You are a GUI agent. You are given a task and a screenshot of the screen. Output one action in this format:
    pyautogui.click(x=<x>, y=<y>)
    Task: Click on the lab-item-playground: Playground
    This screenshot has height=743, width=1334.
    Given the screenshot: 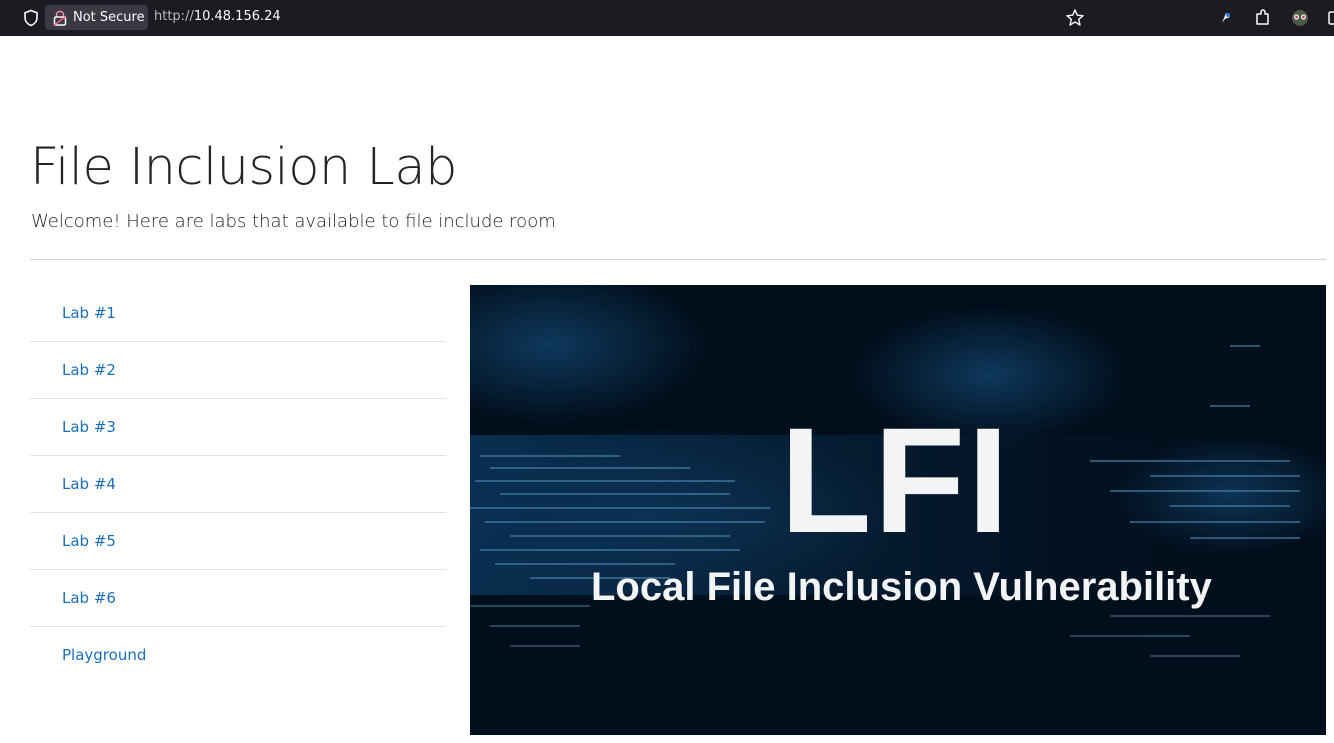 What is the action you would take?
    pyautogui.click(x=238, y=655)
    